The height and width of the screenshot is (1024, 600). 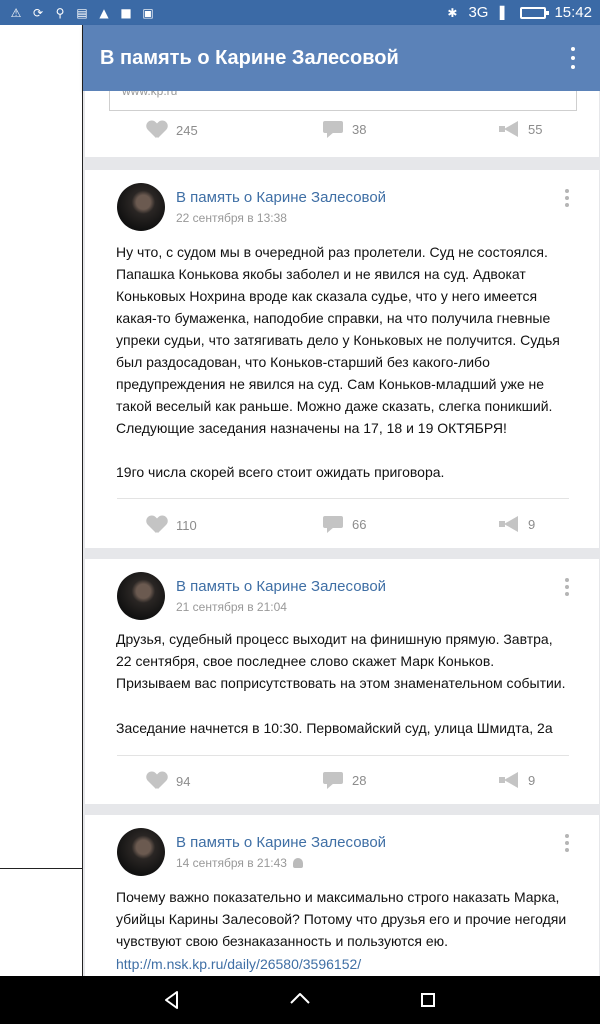 What do you see at coordinates (148, 12) in the screenshot?
I see `work-icon: ▣` at bounding box center [148, 12].